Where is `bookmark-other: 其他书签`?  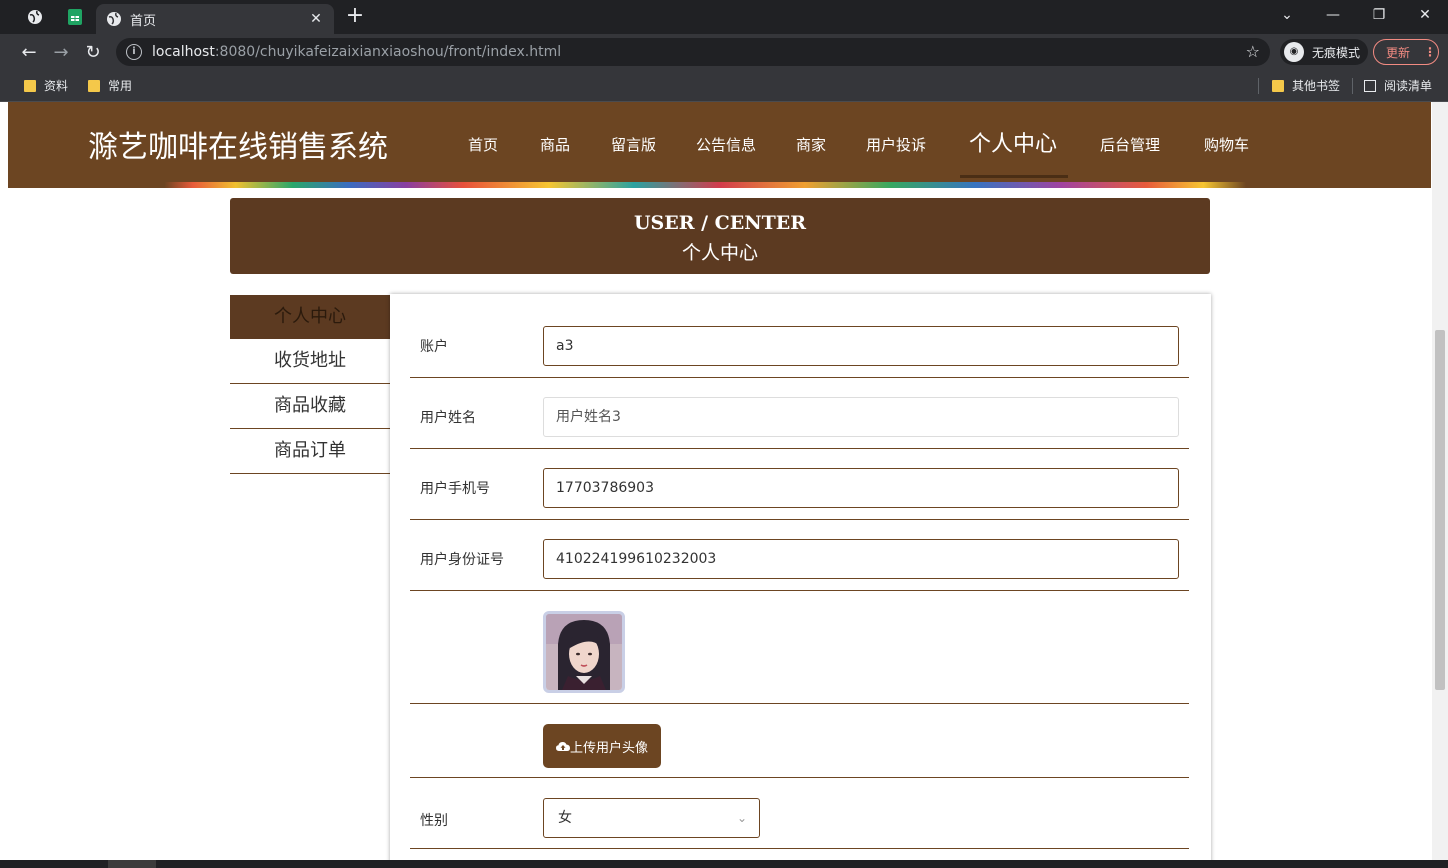
bookmark-other: 其他书签 is located at coordinates (1306, 85).